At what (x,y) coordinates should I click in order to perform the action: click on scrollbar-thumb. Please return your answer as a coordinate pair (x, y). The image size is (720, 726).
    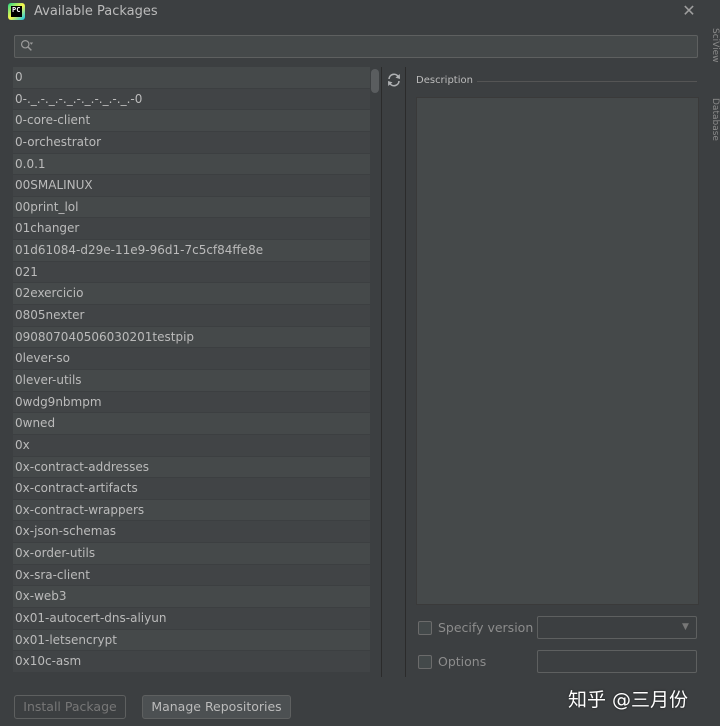
    Looking at the image, I should click on (375, 81).